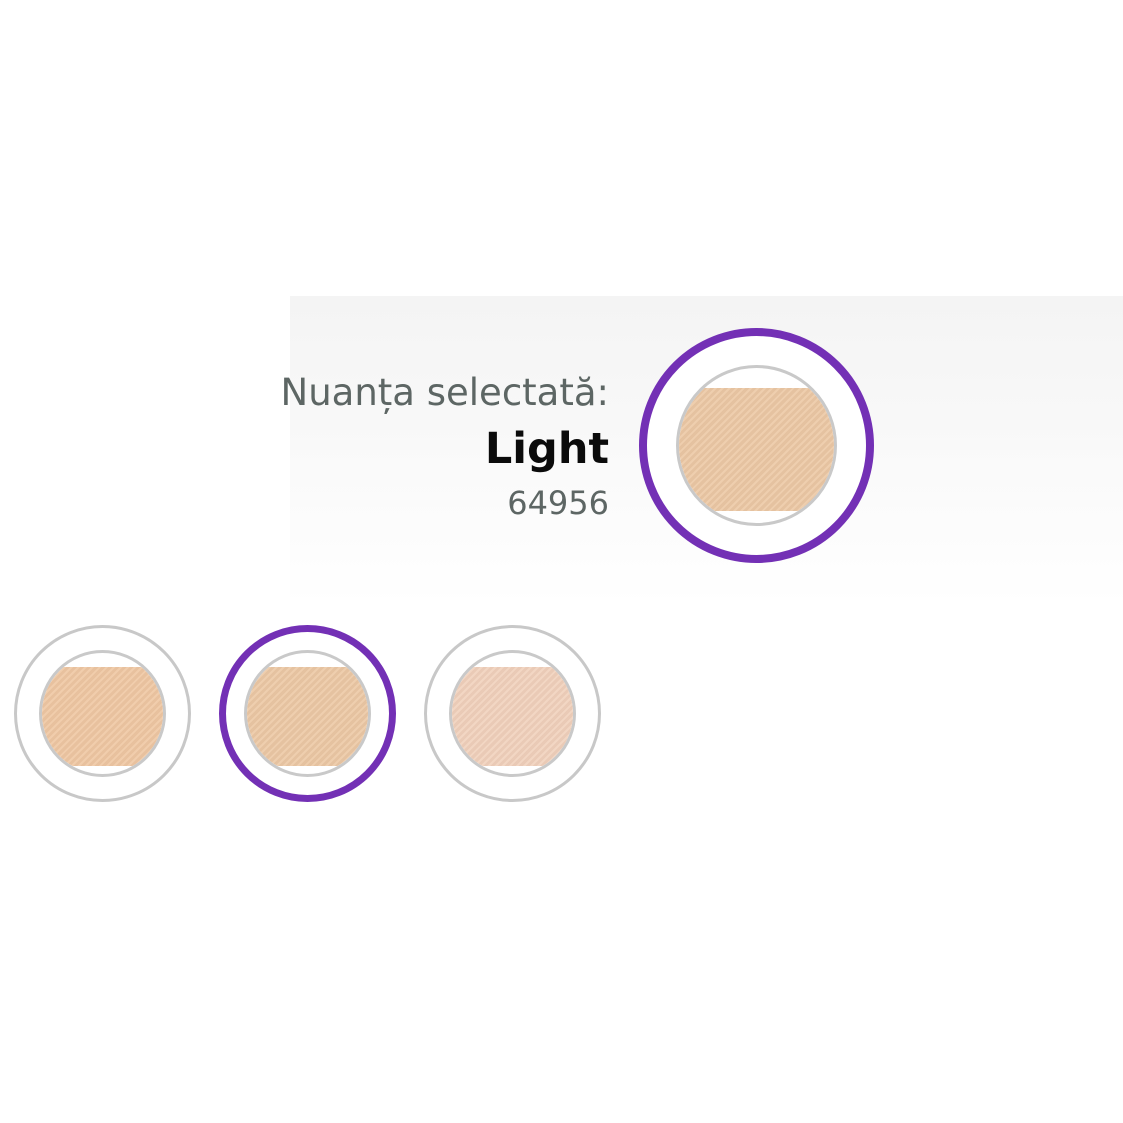 This screenshot has height=1123, width=1123. I want to click on shade-name: Light, so click(546, 449).